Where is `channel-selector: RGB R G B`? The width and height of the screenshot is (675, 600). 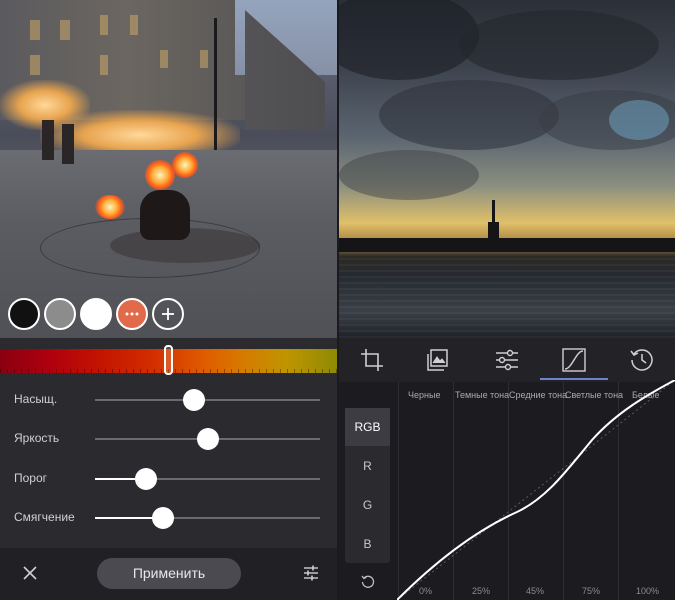
channel-selector: RGB R G B is located at coordinates (367, 485).